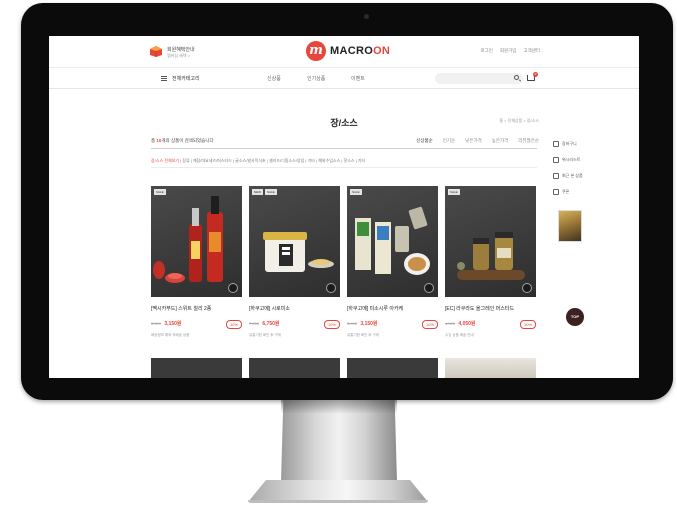 Image resolution: width=677 pixels, height=509 pixels. I want to click on cart-icon, so click(556, 144).